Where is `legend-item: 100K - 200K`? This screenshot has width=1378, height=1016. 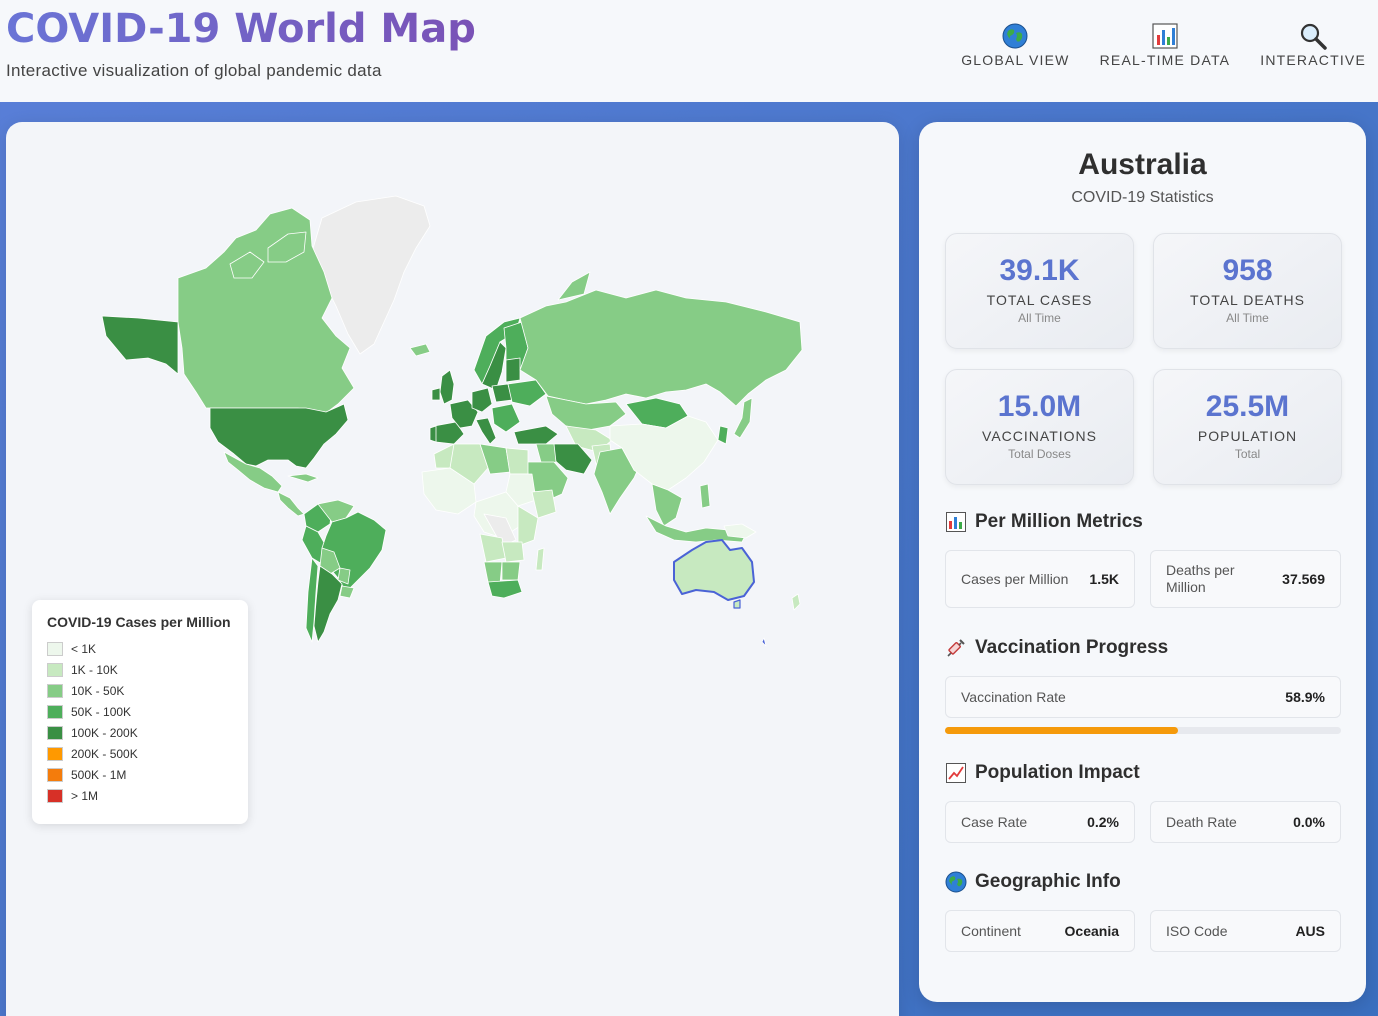
legend-item: 100K - 200K is located at coordinates (140, 732).